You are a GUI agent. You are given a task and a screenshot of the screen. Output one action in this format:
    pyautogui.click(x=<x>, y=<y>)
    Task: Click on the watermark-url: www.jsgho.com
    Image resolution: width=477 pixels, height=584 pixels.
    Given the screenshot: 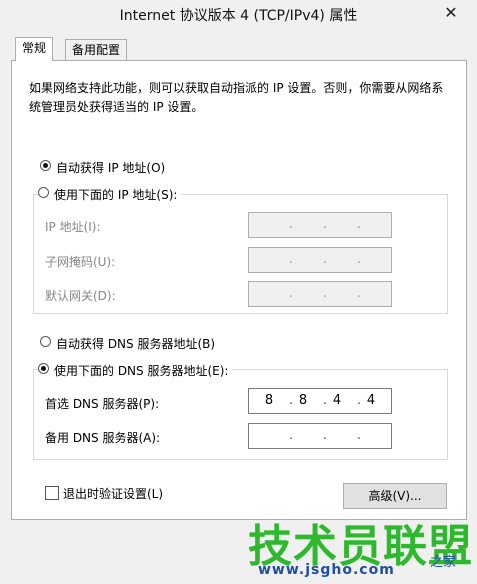 What is the action you would take?
    pyautogui.click(x=326, y=570)
    